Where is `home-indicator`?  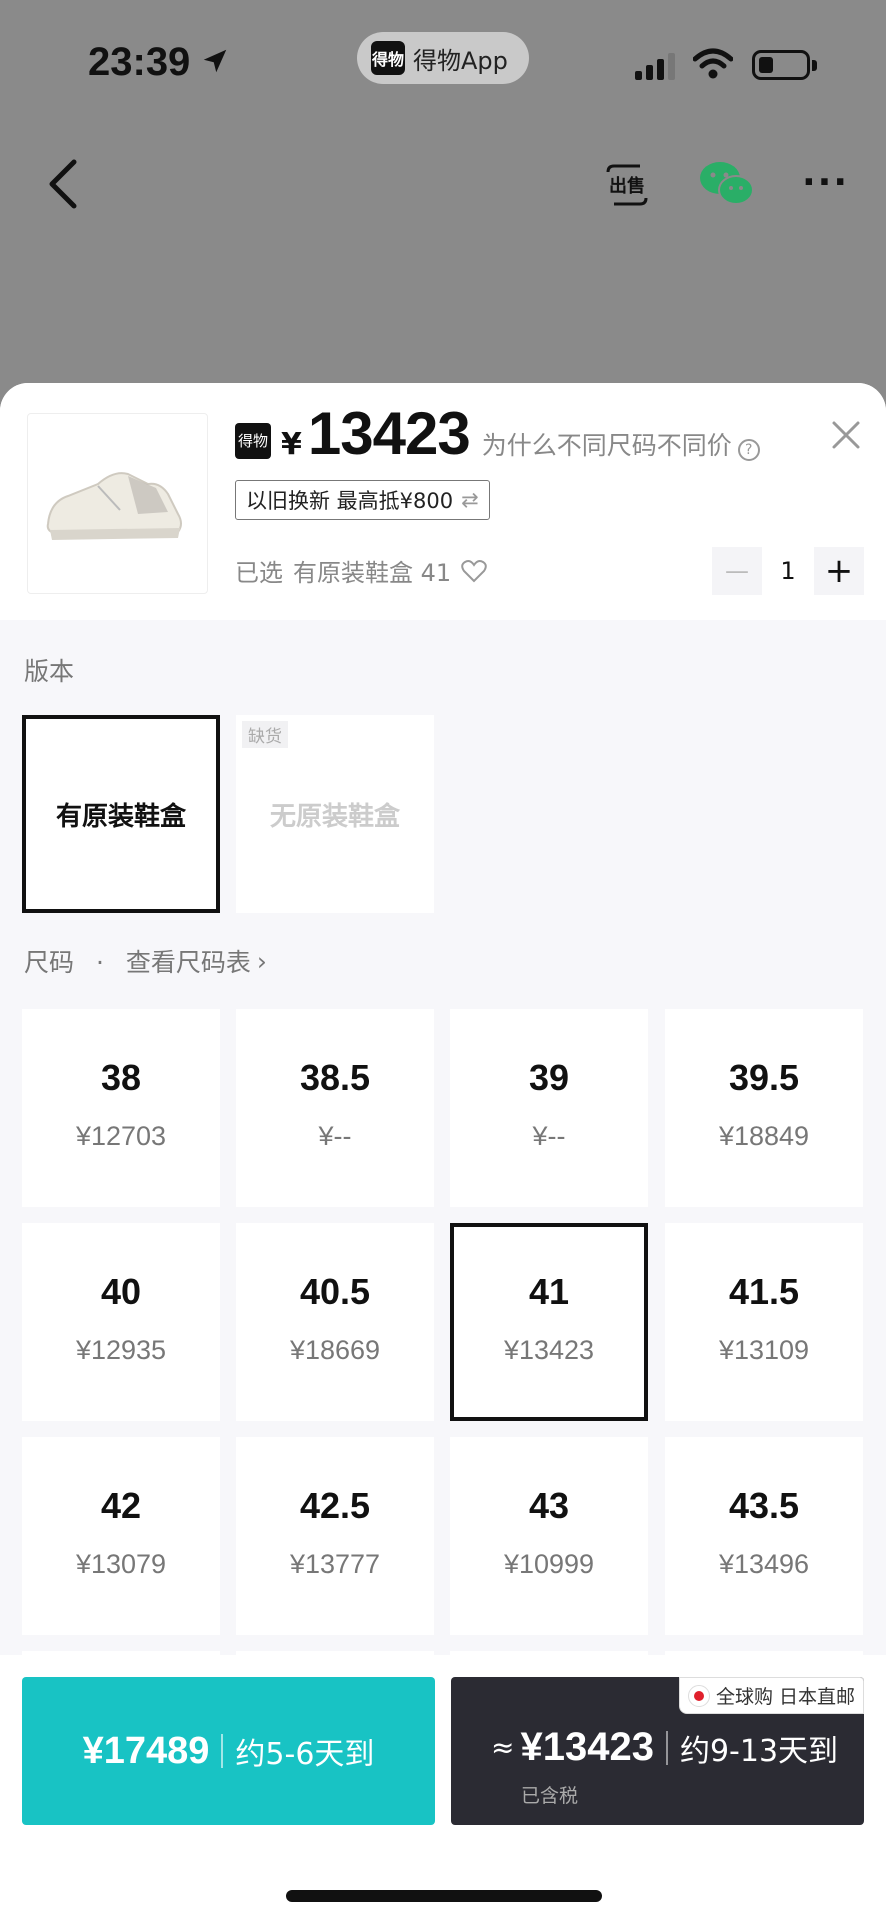
home-indicator is located at coordinates (444, 1896).